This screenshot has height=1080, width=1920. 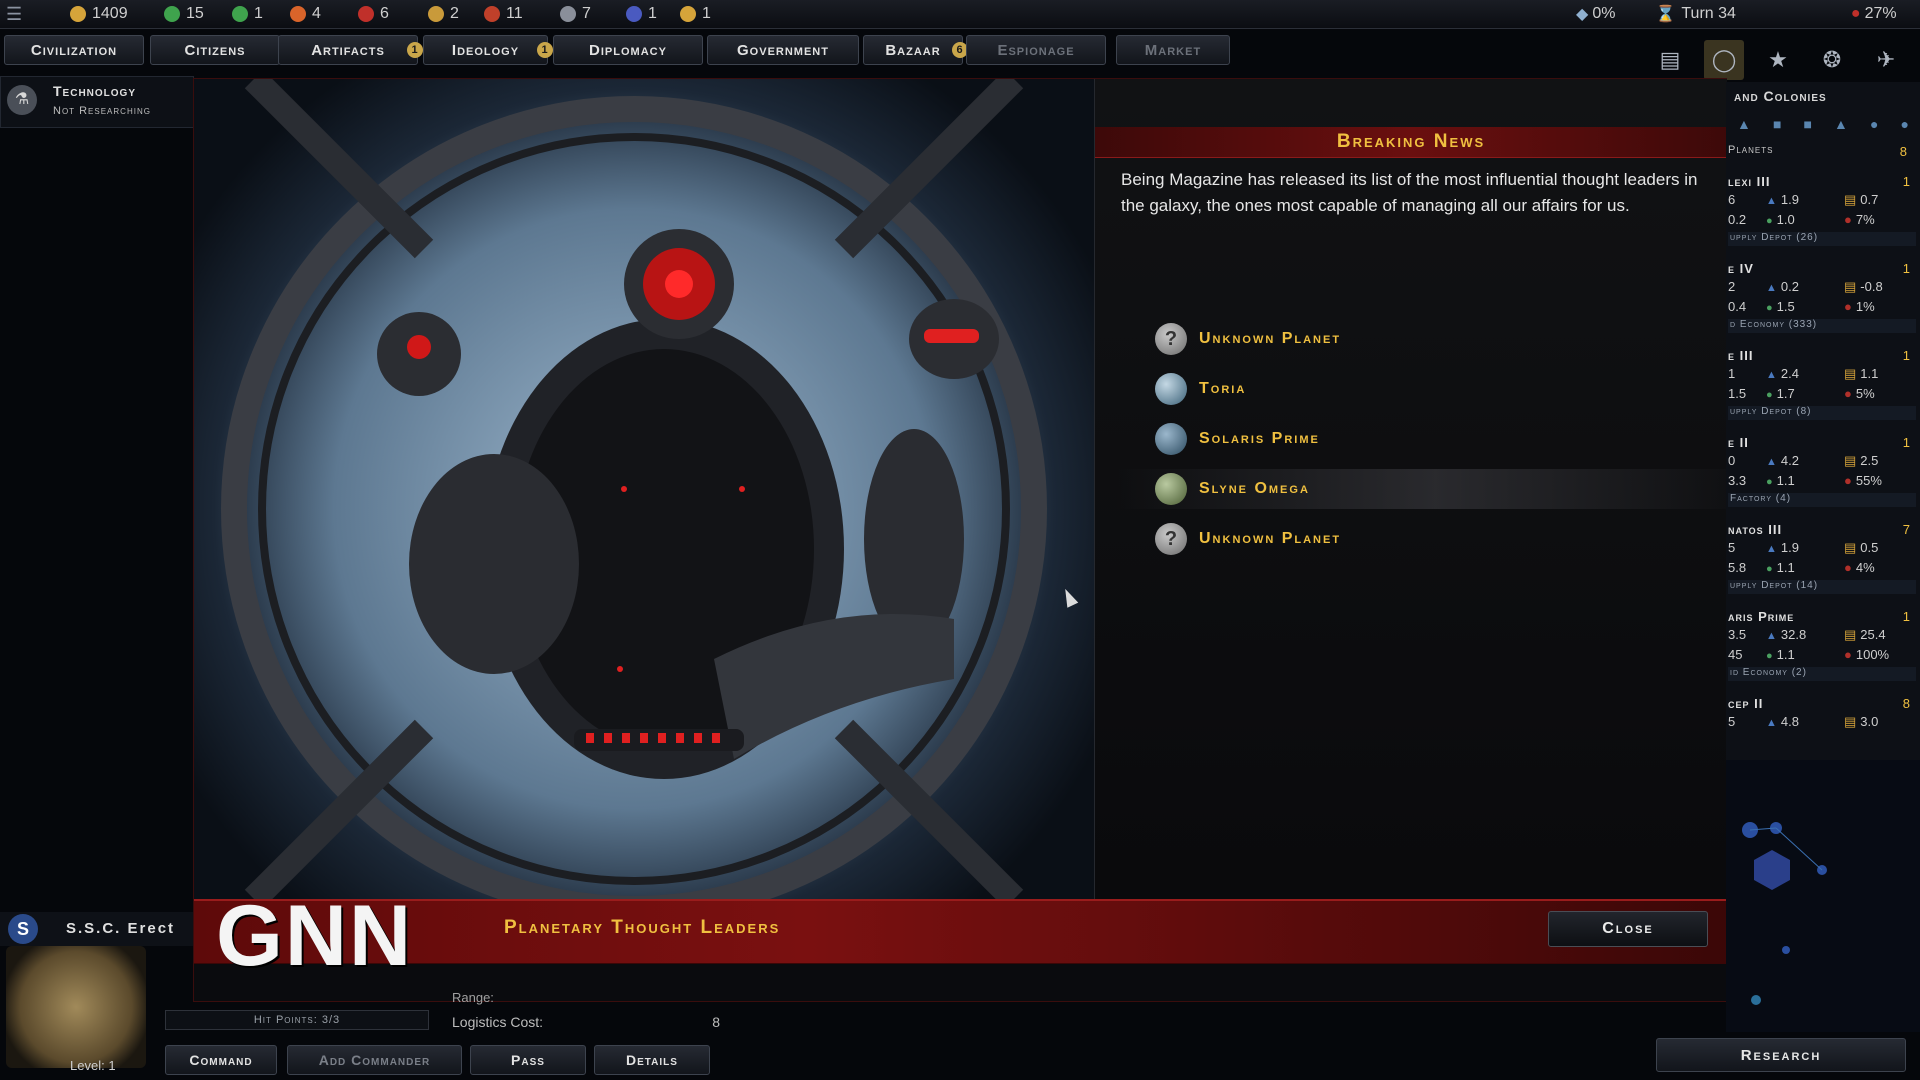 What do you see at coordinates (488, 50) in the screenshot?
I see `tab-ideology: Ideology 1` at bounding box center [488, 50].